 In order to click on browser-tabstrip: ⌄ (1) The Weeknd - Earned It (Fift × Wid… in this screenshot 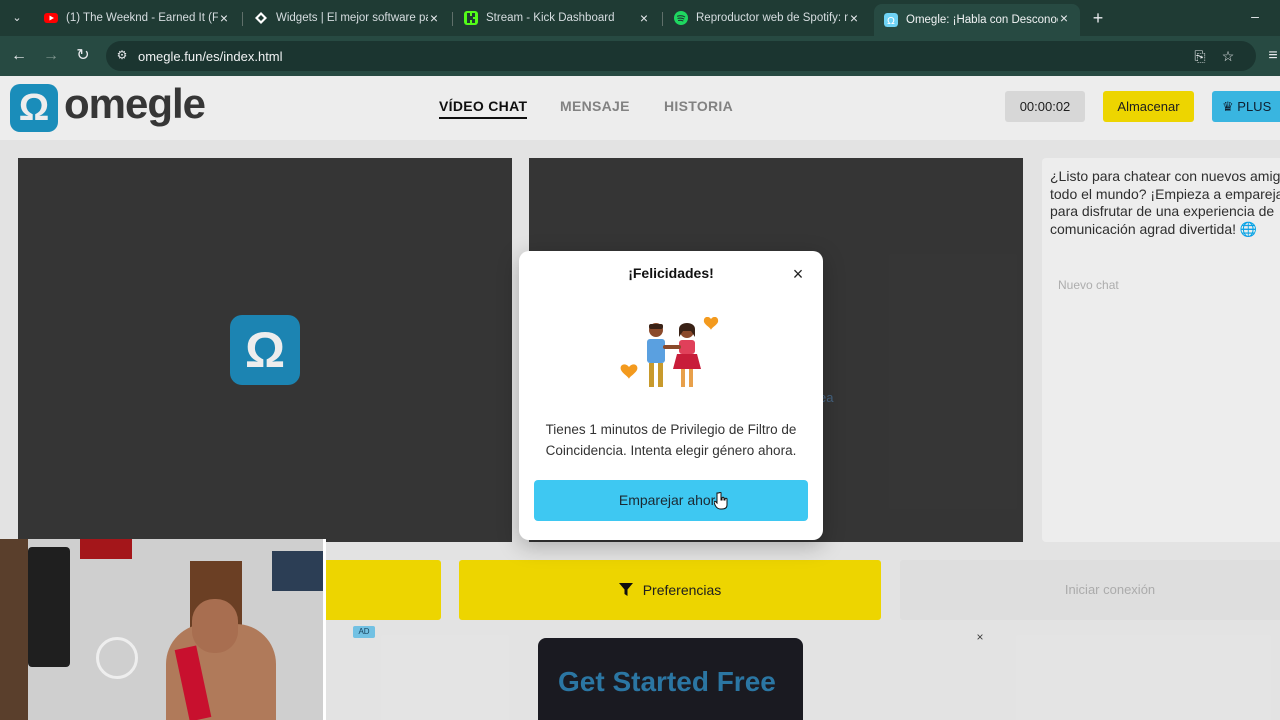, I will do `click(640, 18)`.